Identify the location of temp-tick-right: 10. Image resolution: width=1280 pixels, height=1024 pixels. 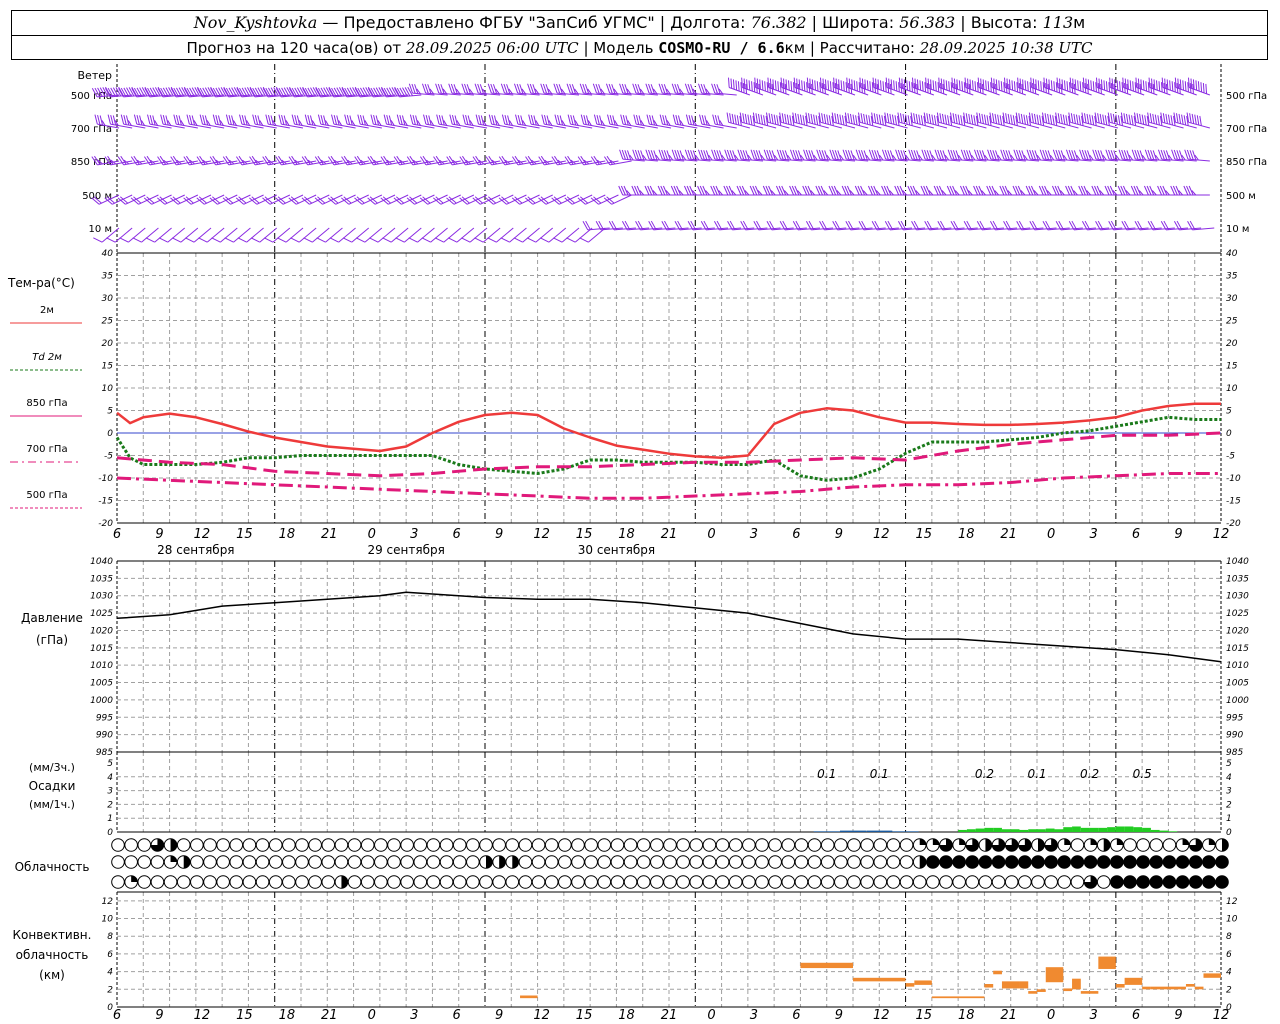
(1232, 389).